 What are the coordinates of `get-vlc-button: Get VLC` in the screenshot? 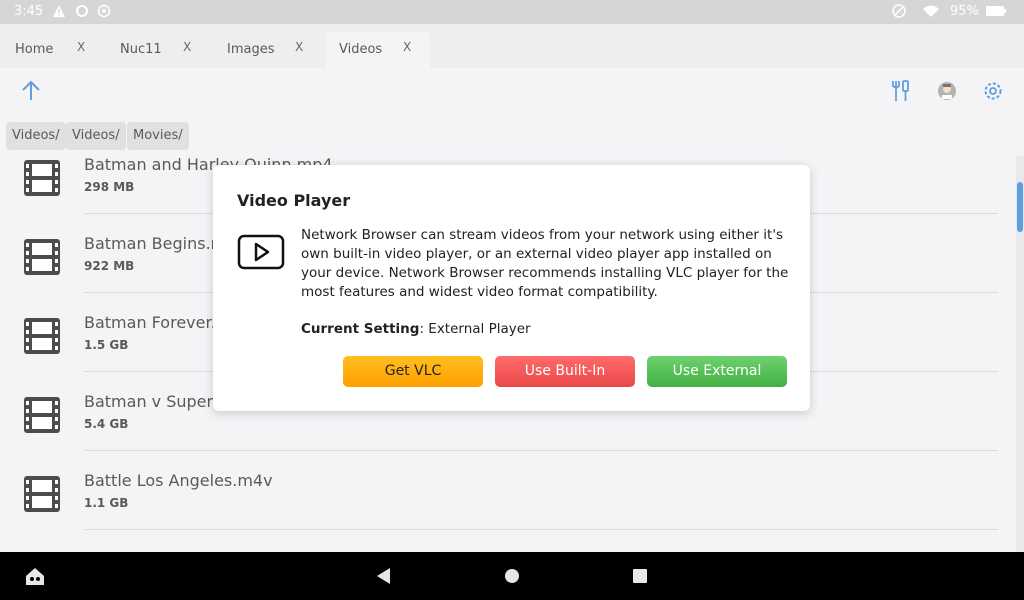 It's located at (413, 371).